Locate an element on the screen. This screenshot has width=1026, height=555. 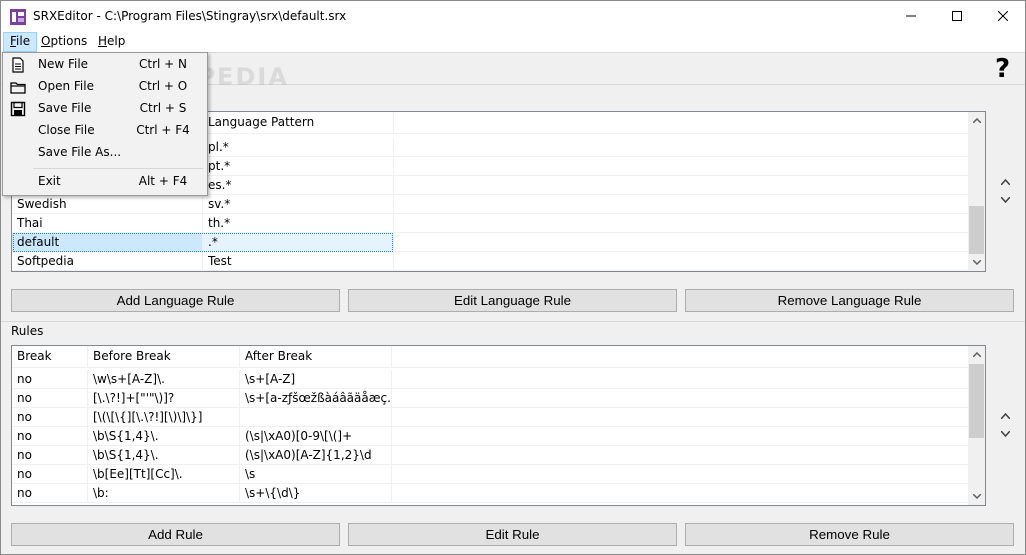
close-window-button is located at coordinates (1003, 16).